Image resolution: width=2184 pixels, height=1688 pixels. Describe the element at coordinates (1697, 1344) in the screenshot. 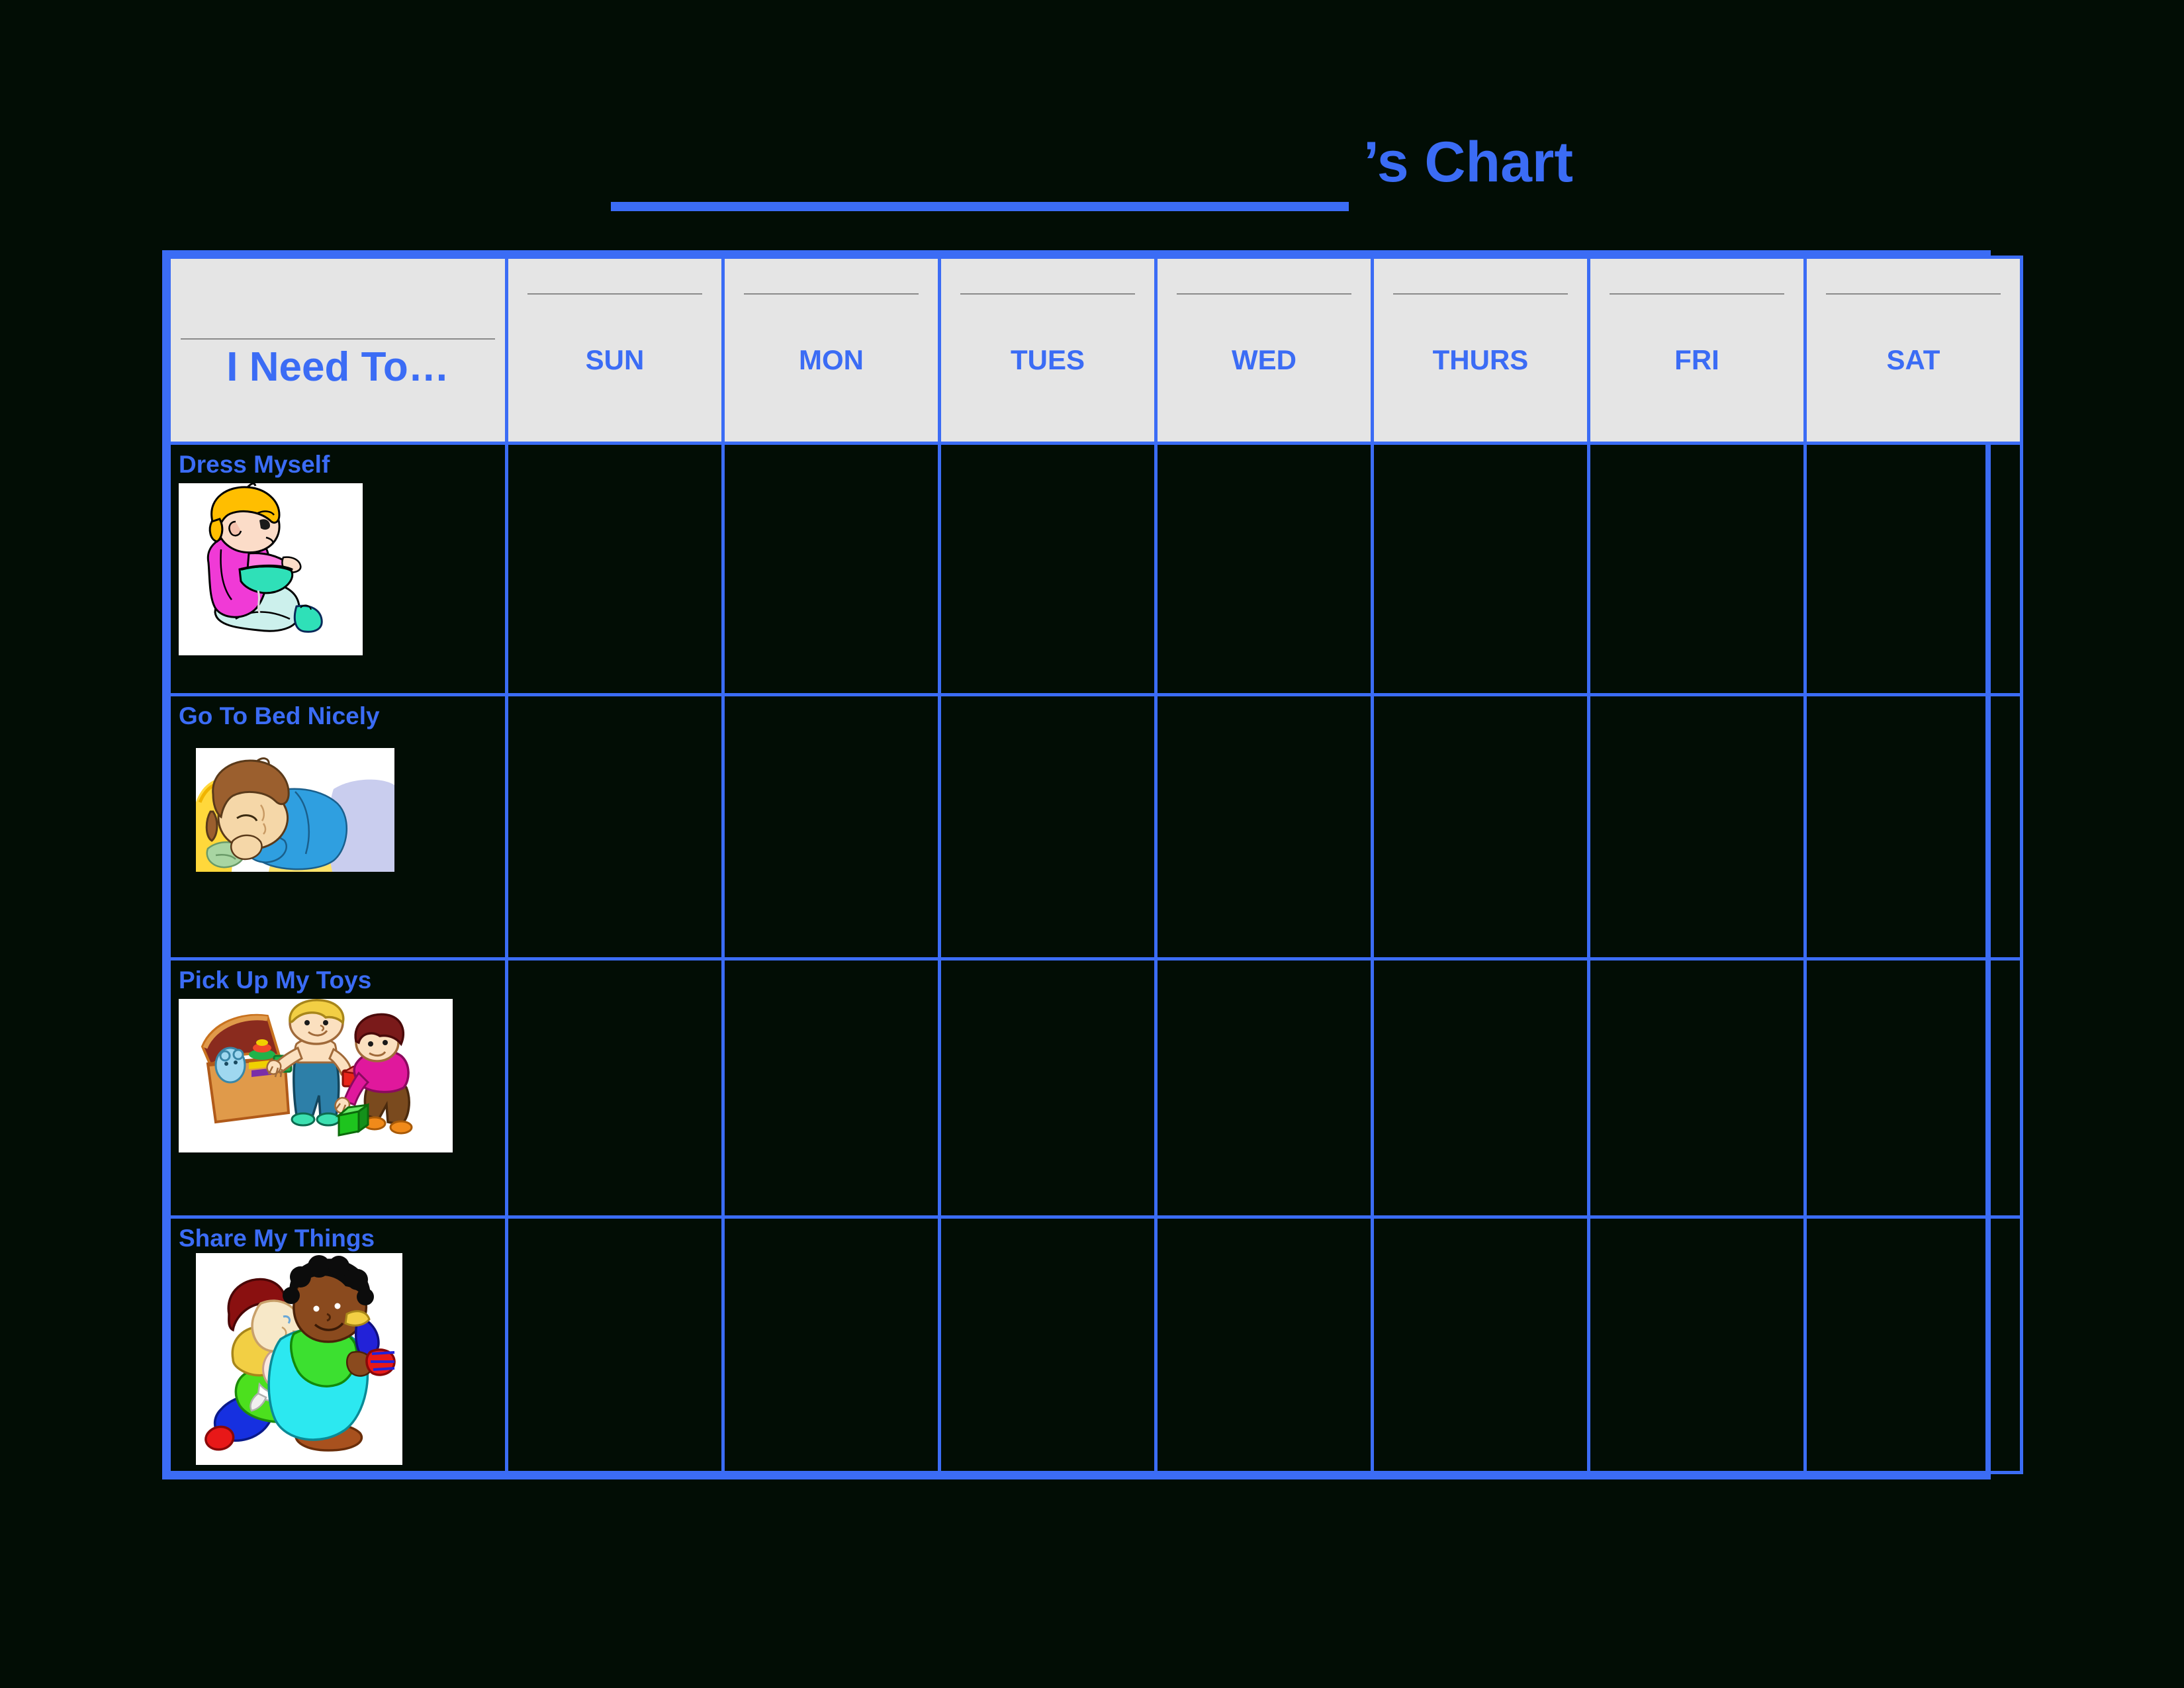

I see `check-cell-share-my-things-fri` at that location.